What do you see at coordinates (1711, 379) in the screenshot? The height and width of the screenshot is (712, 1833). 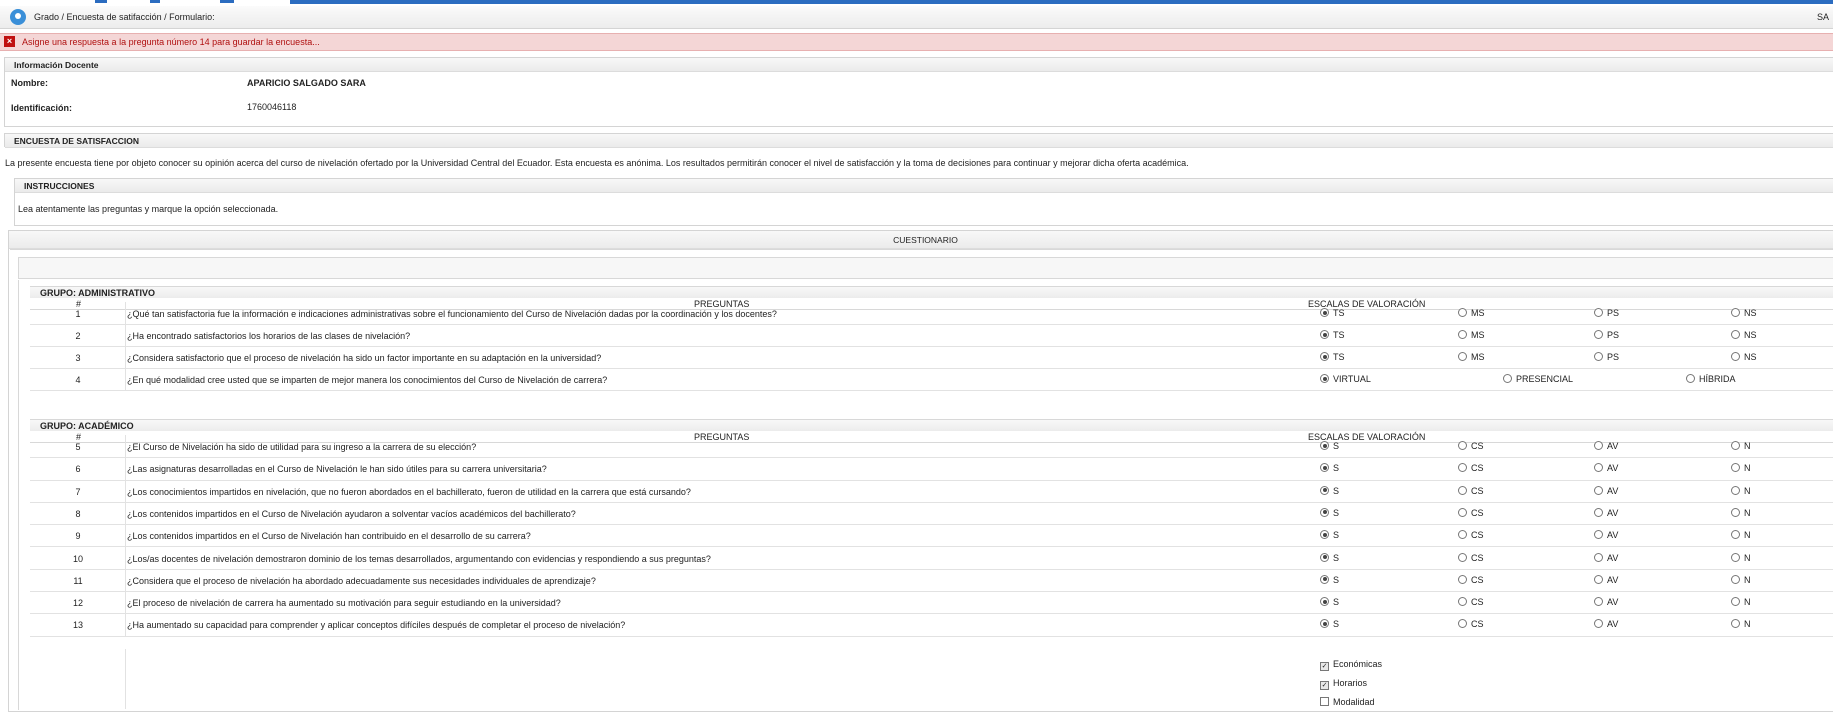 I see `rating-option: HÍBRIDA` at bounding box center [1711, 379].